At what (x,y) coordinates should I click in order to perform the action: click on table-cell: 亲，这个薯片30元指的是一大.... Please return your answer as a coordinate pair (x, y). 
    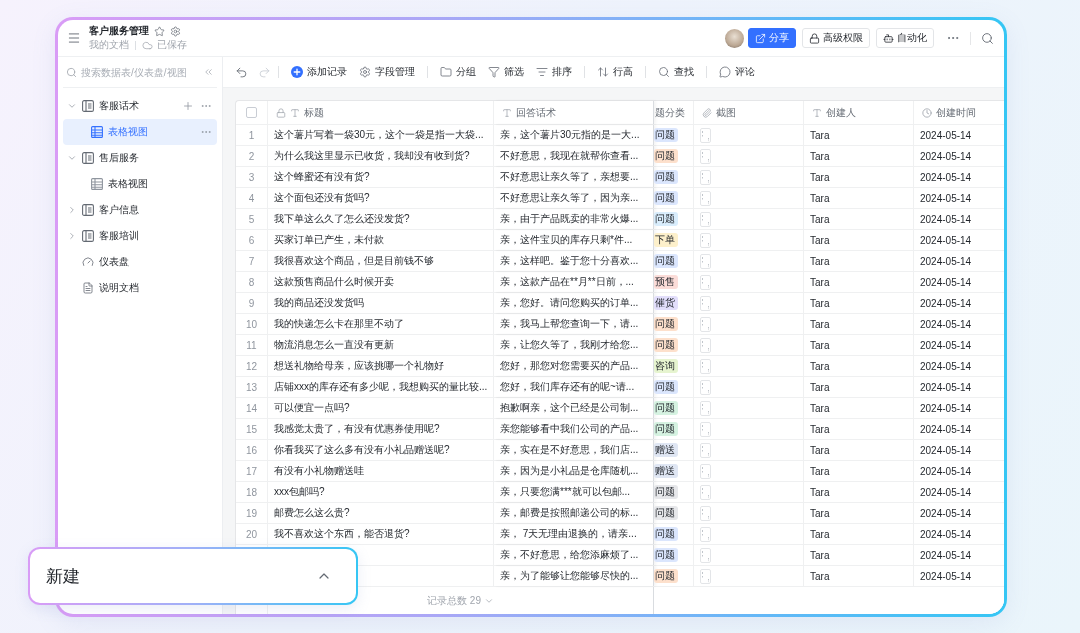
    Looking at the image, I should click on (570, 135).